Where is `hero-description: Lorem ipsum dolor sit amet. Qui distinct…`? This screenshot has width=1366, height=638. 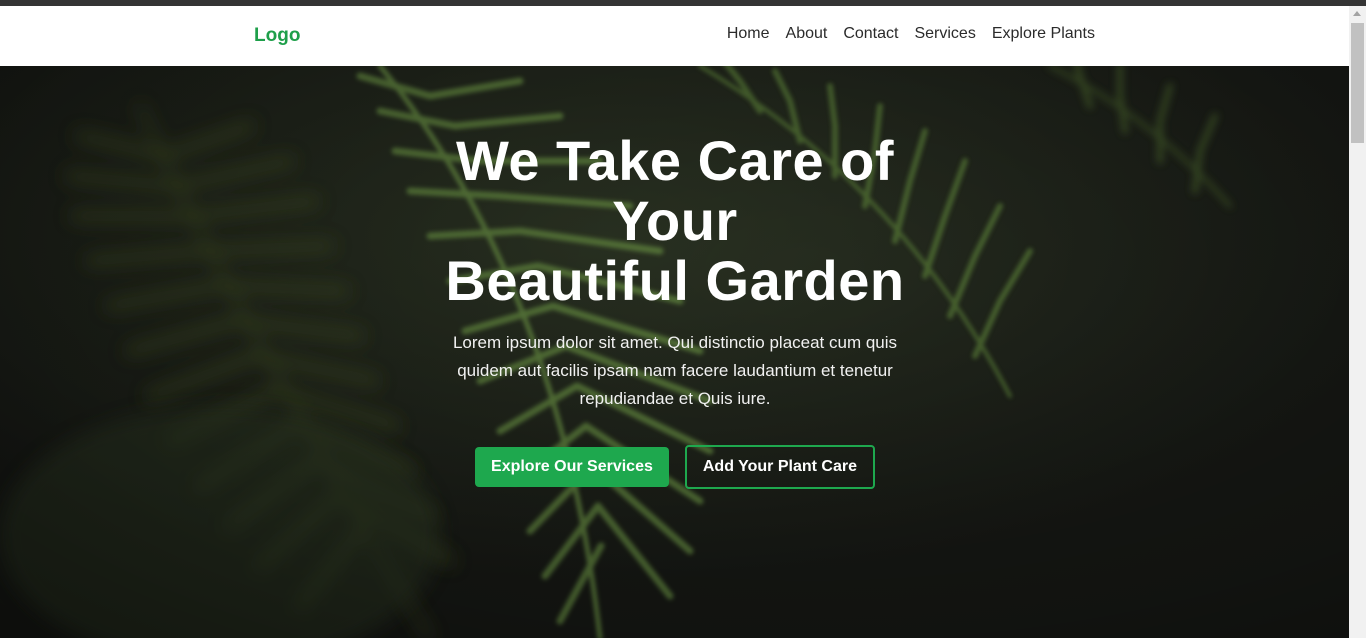
hero-description: Lorem ipsum dolor sit amet. Qui distinct… is located at coordinates (675, 370).